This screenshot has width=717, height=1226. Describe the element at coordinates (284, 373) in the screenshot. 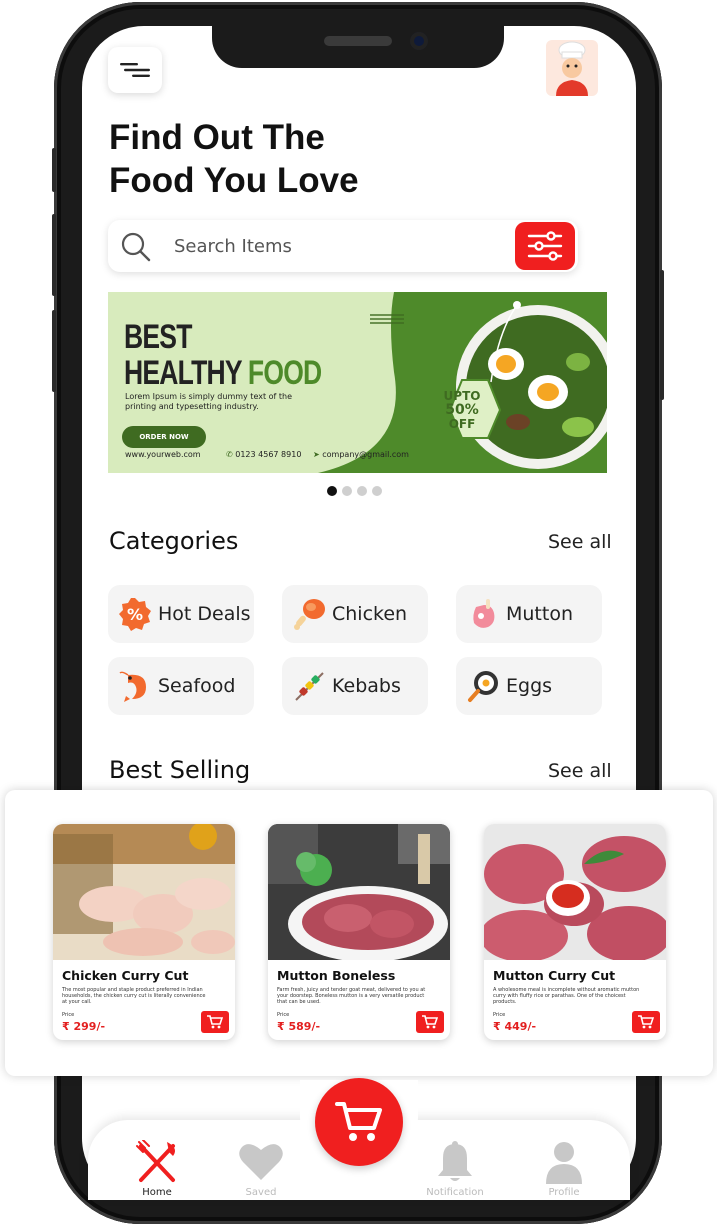

I see `banner-food-text: FOOD` at that location.